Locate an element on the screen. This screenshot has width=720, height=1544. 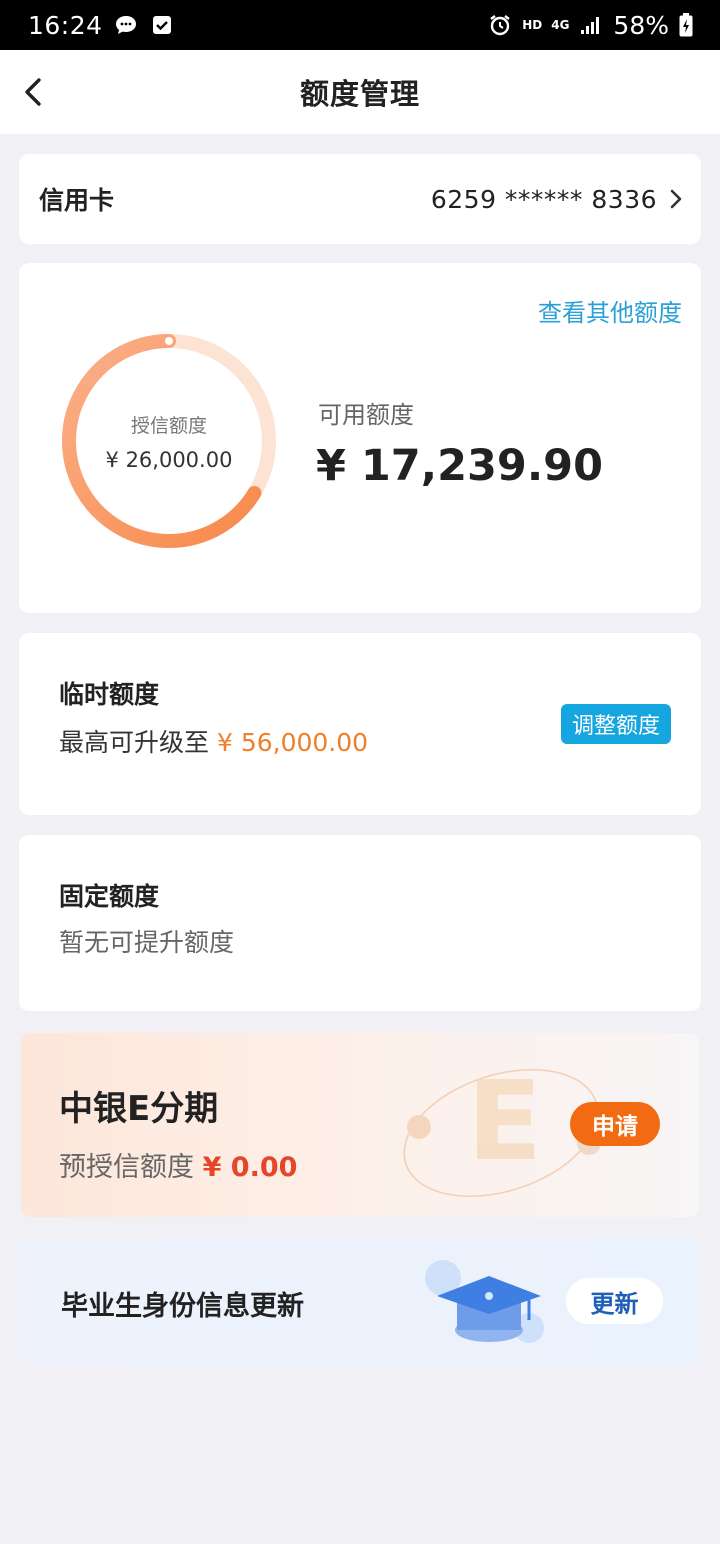
temporary-limit-subtitle: 最高可升级至 ¥ 56,000.00 is located at coordinates (213, 741).